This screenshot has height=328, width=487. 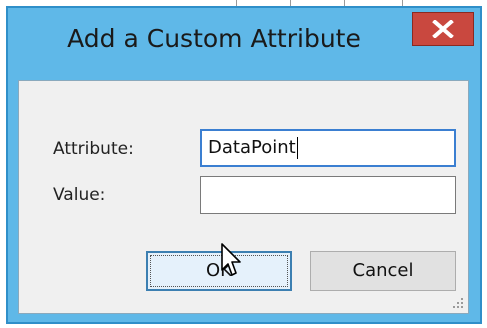 I want to click on cancel-button: Cancel, so click(x=383, y=271).